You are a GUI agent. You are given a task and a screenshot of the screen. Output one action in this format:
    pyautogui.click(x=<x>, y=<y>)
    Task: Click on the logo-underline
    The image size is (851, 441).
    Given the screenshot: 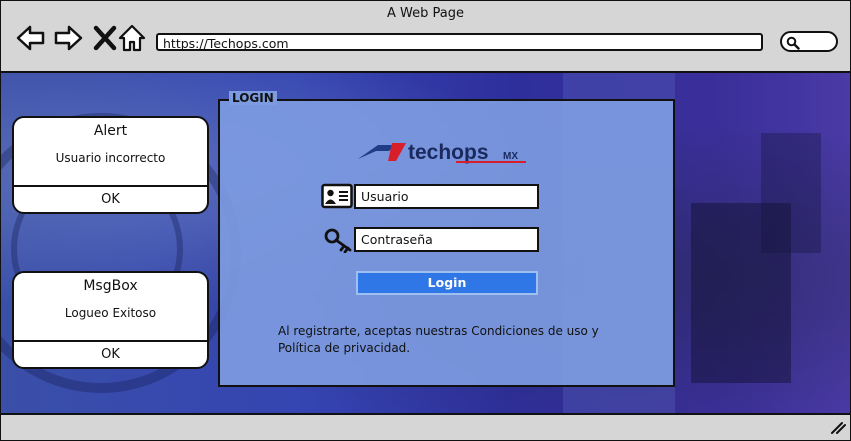 What is the action you would take?
    pyautogui.click(x=491, y=162)
    